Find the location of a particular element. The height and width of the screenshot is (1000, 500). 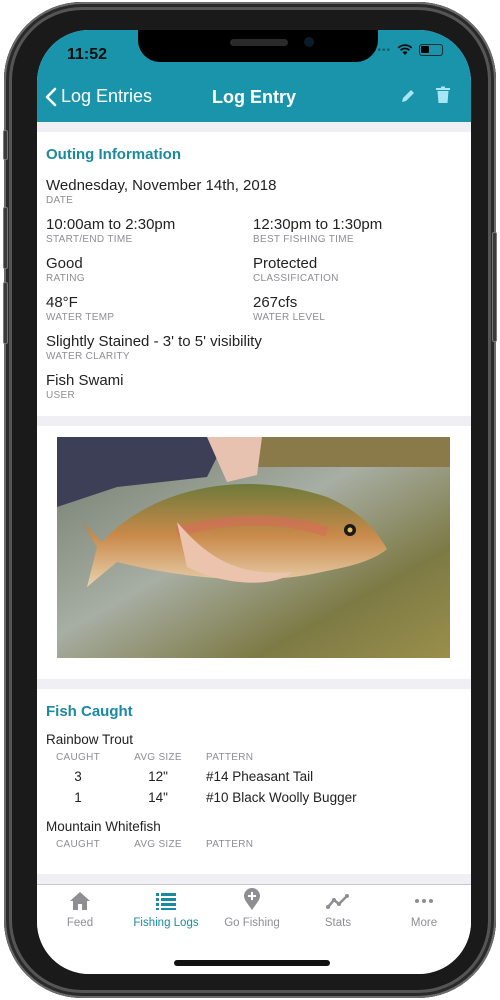

water-level-field: 267cfs WATER LEVEL is located at coordinates (356, 309).